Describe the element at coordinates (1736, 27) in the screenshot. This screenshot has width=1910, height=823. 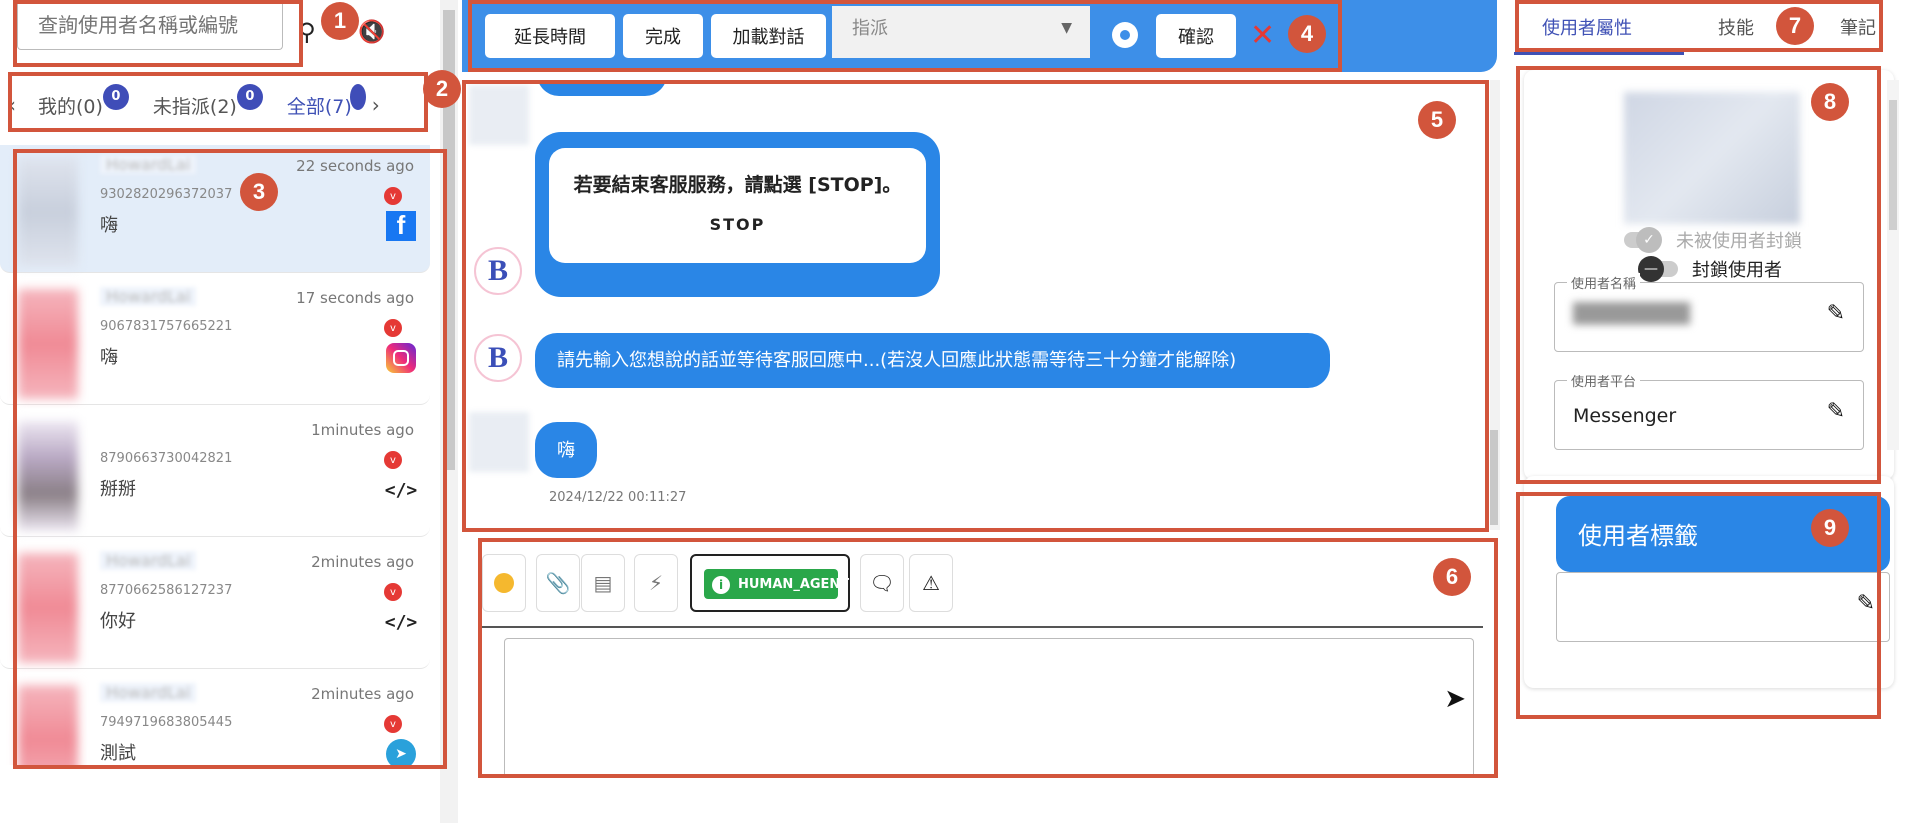
I see `tab-skills: 技能` at that location.